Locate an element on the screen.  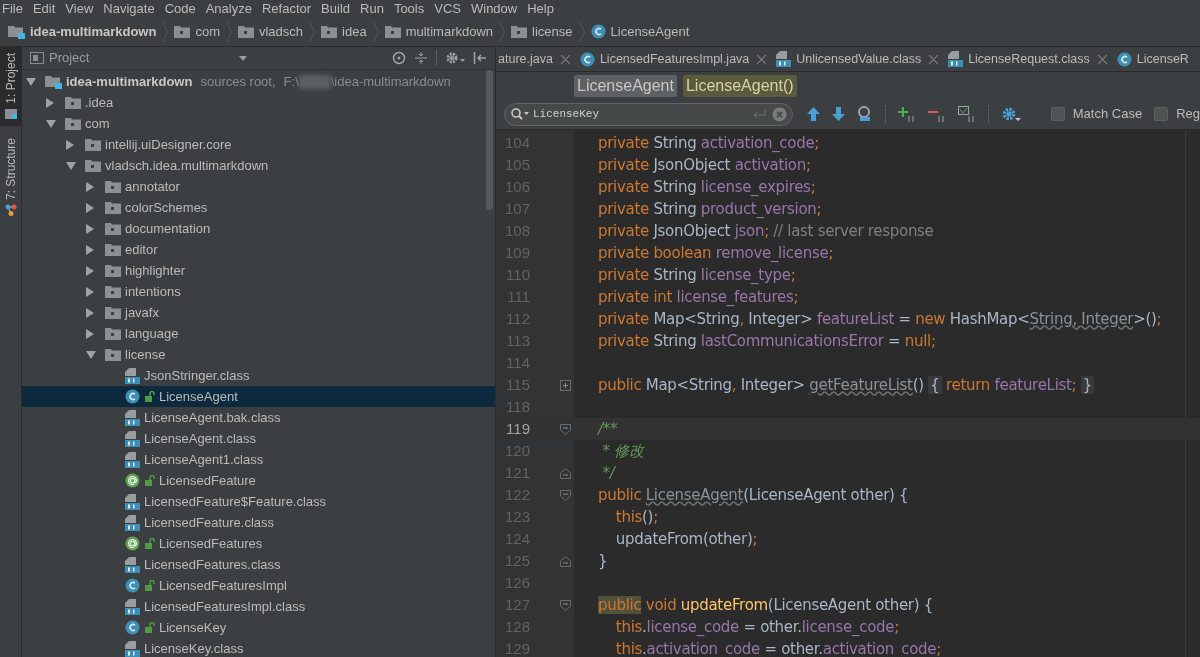
breadcrumb-item: com is located at coordinates (207, 31).